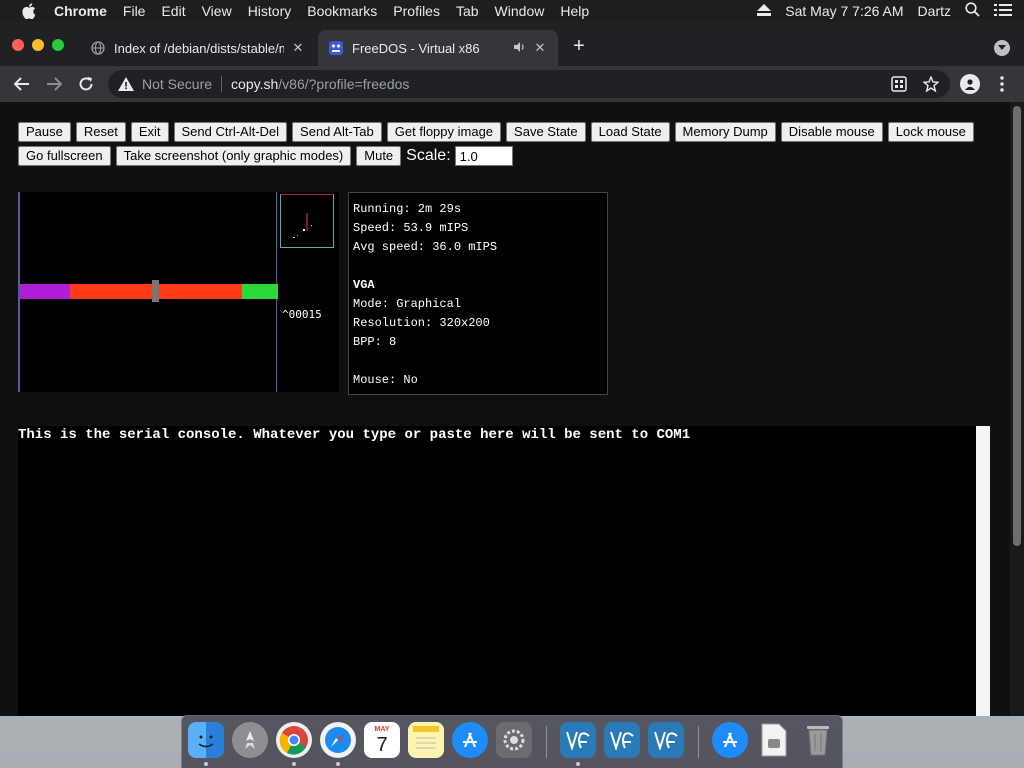  I want to click on menu-help: Help, so click(574, 11).